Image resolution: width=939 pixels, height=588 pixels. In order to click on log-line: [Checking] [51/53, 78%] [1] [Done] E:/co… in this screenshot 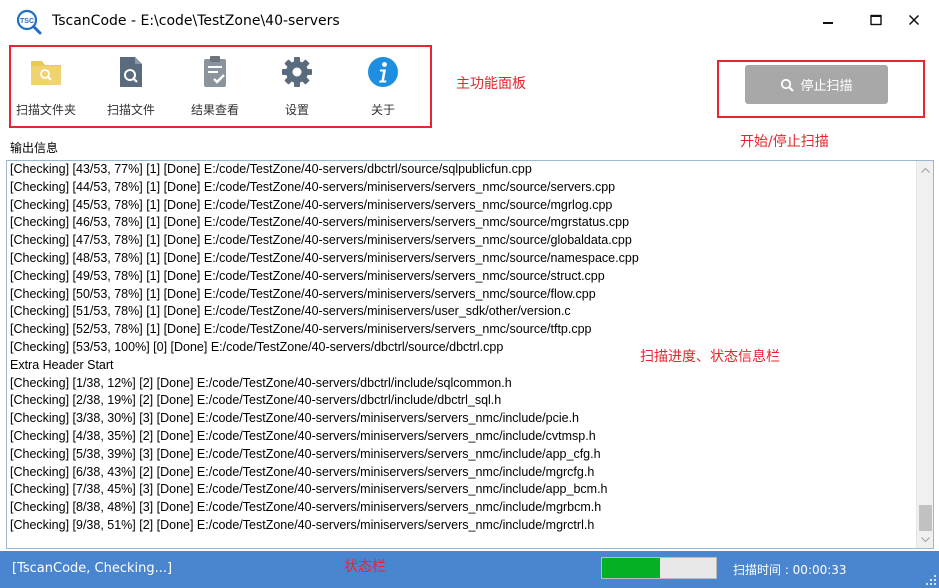, I will do `click(290, 311)`.